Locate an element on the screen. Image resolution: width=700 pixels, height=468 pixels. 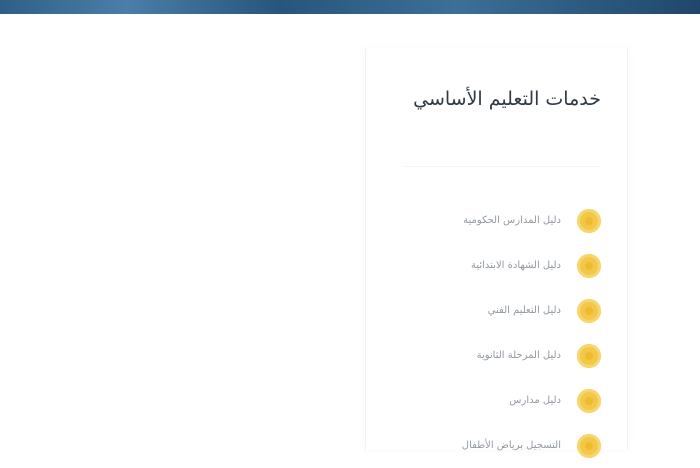
service-item-government-schools: دليل المدارس الحكومية is located at coordinates (496, 220).